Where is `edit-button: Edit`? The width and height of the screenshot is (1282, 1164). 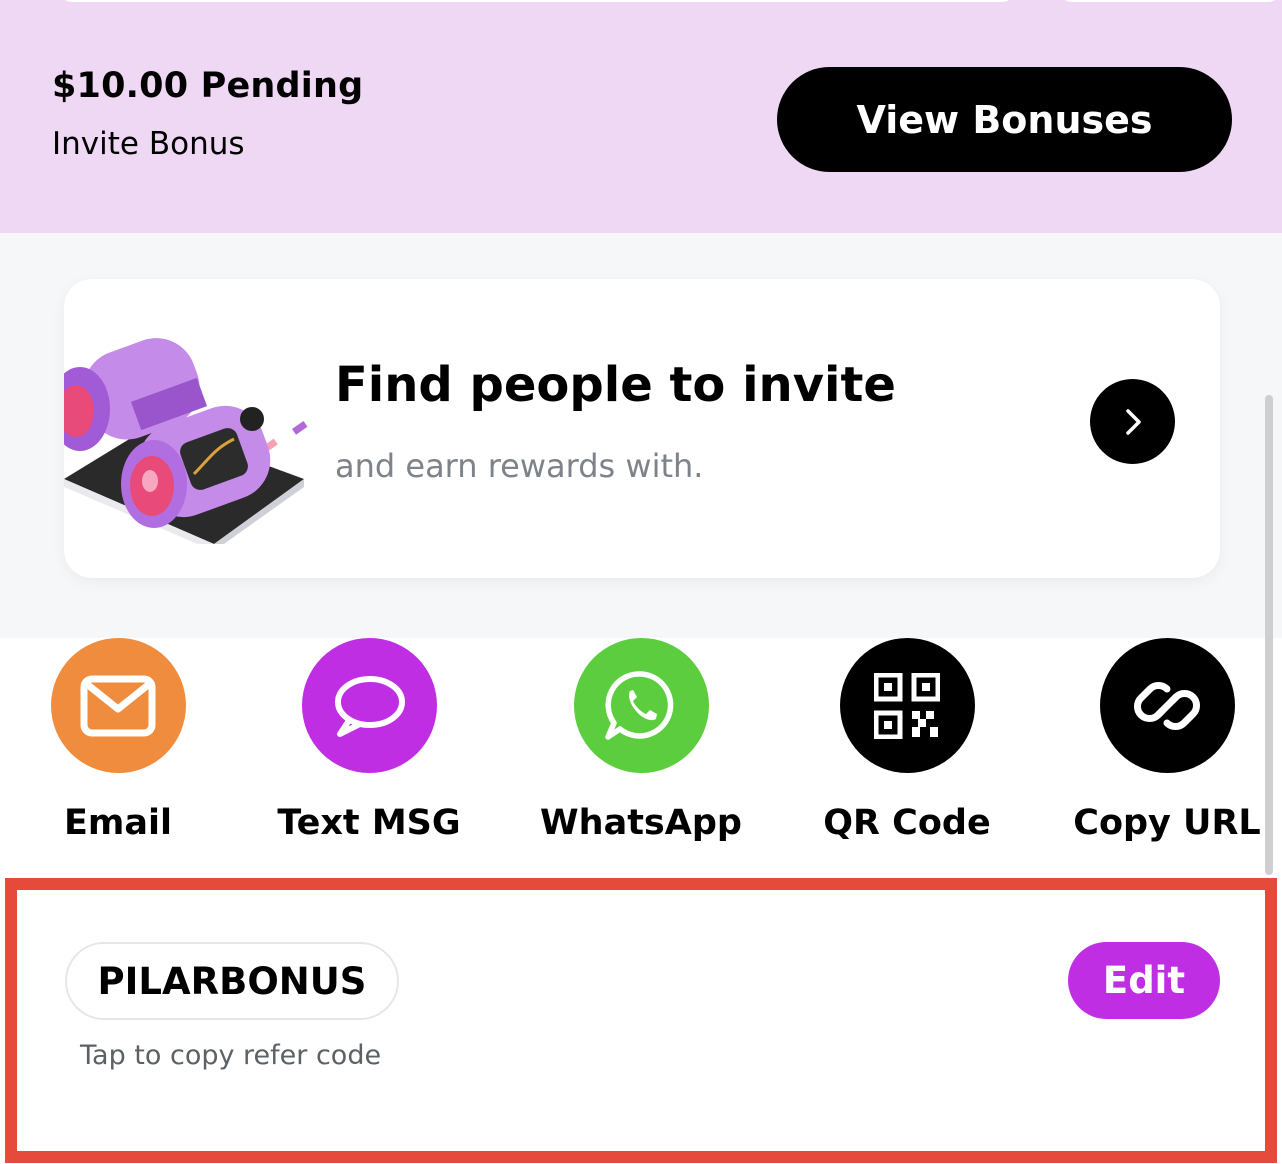 edit-button: Edit is located at coordinates (1144, 980).